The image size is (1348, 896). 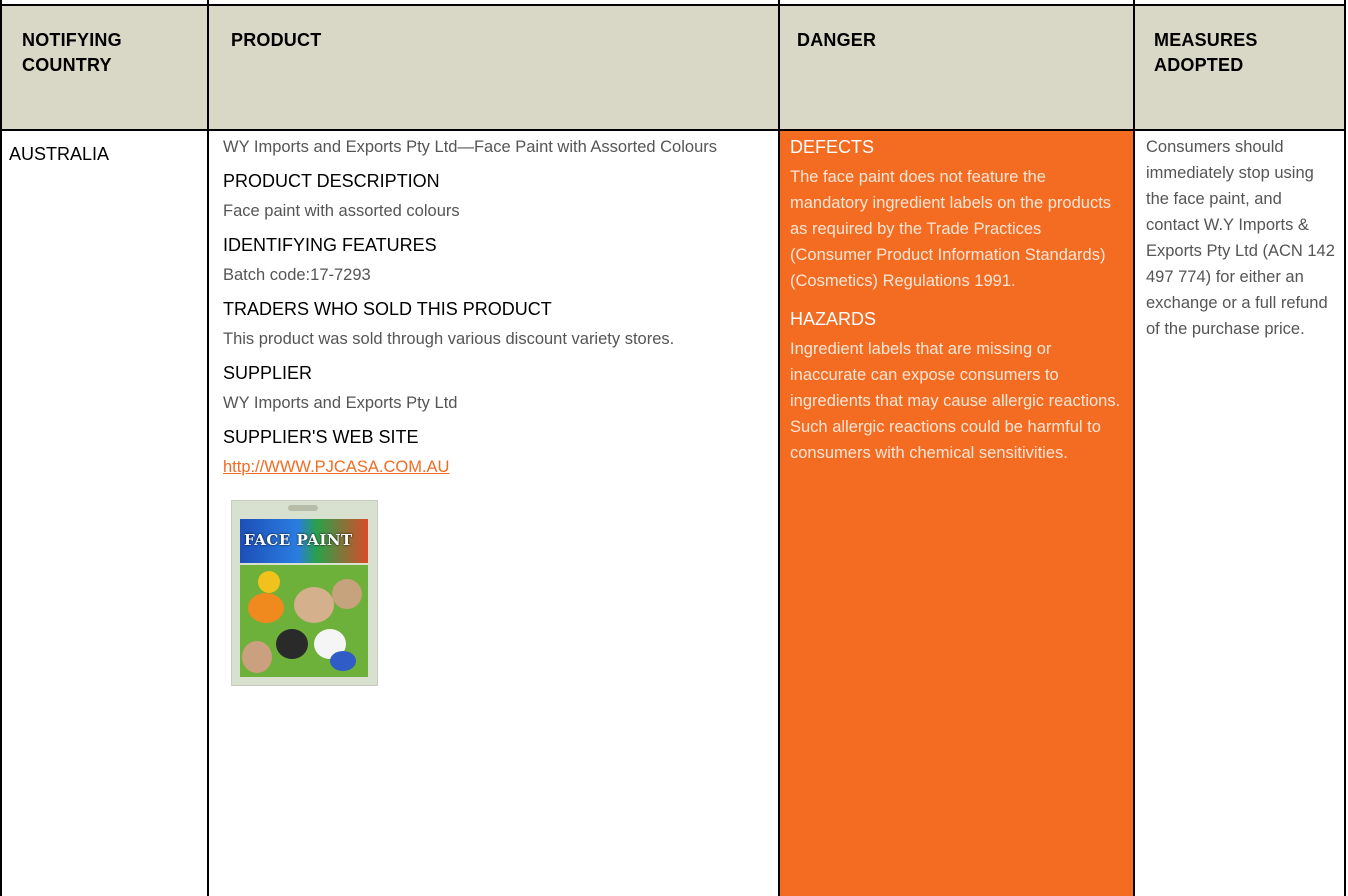 What do you see at coordinates (268, 373) in the screenshot?
I see `supplier-title: SUPPLIER` at bounding box center [268, 373].